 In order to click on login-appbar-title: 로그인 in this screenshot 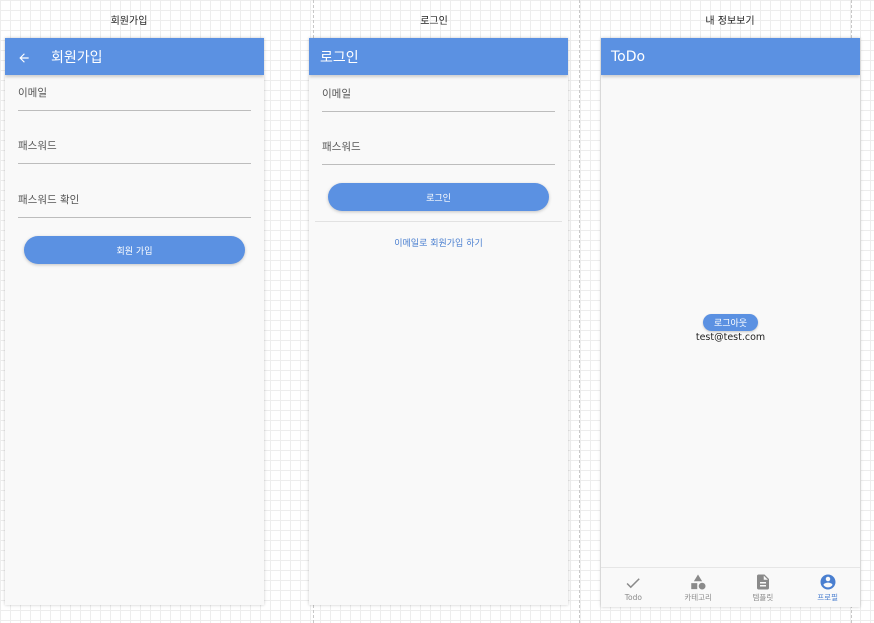, I will do `click(339, 57)`.